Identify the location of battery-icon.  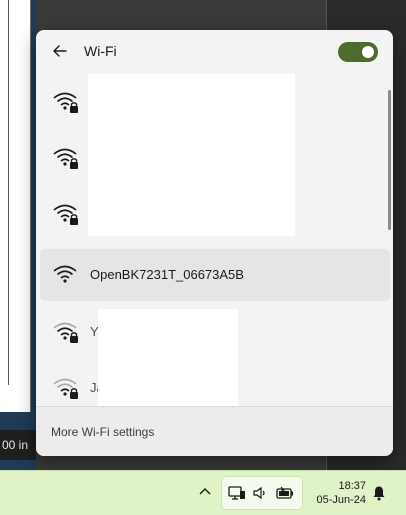
(284, 492).